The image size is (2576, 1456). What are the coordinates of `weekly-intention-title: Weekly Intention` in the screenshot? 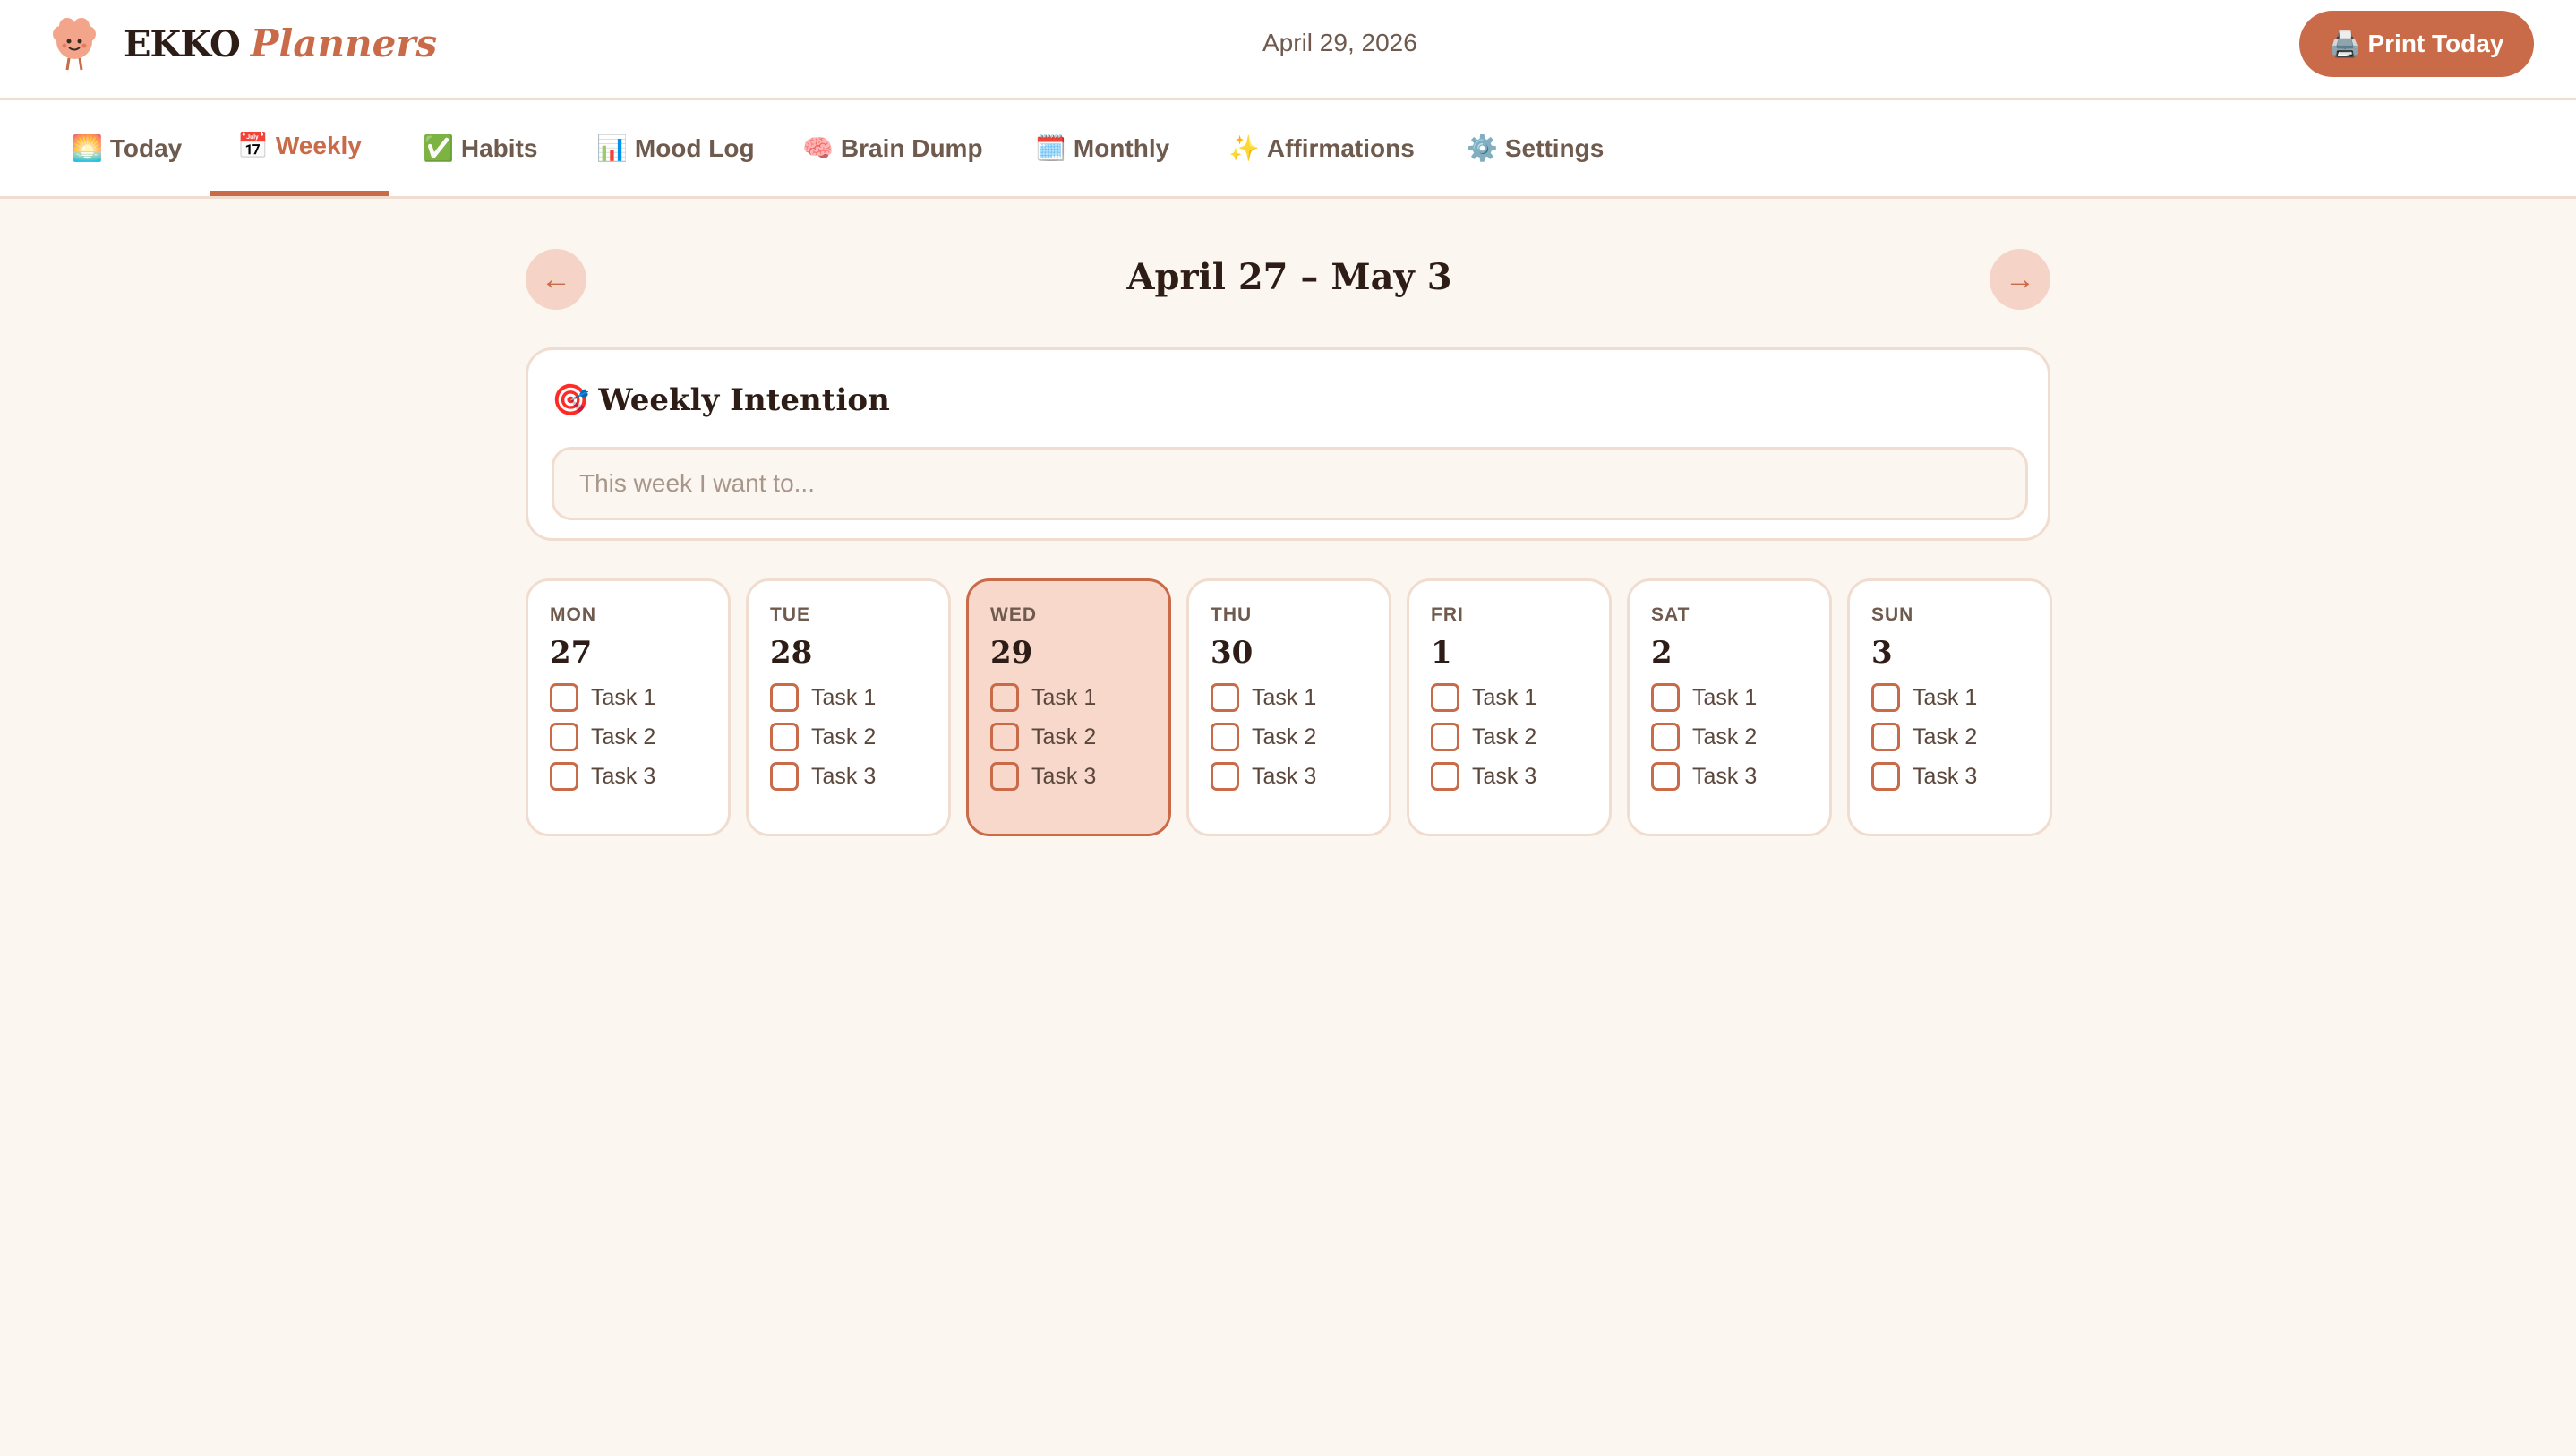 It's located at (744, 400).